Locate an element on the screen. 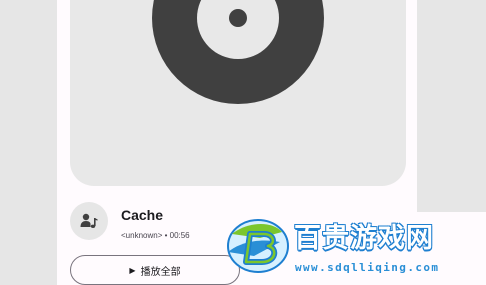 The height and width of the screenshot is (285, 486). track-title: Cache is located at coordinates (142, 215).